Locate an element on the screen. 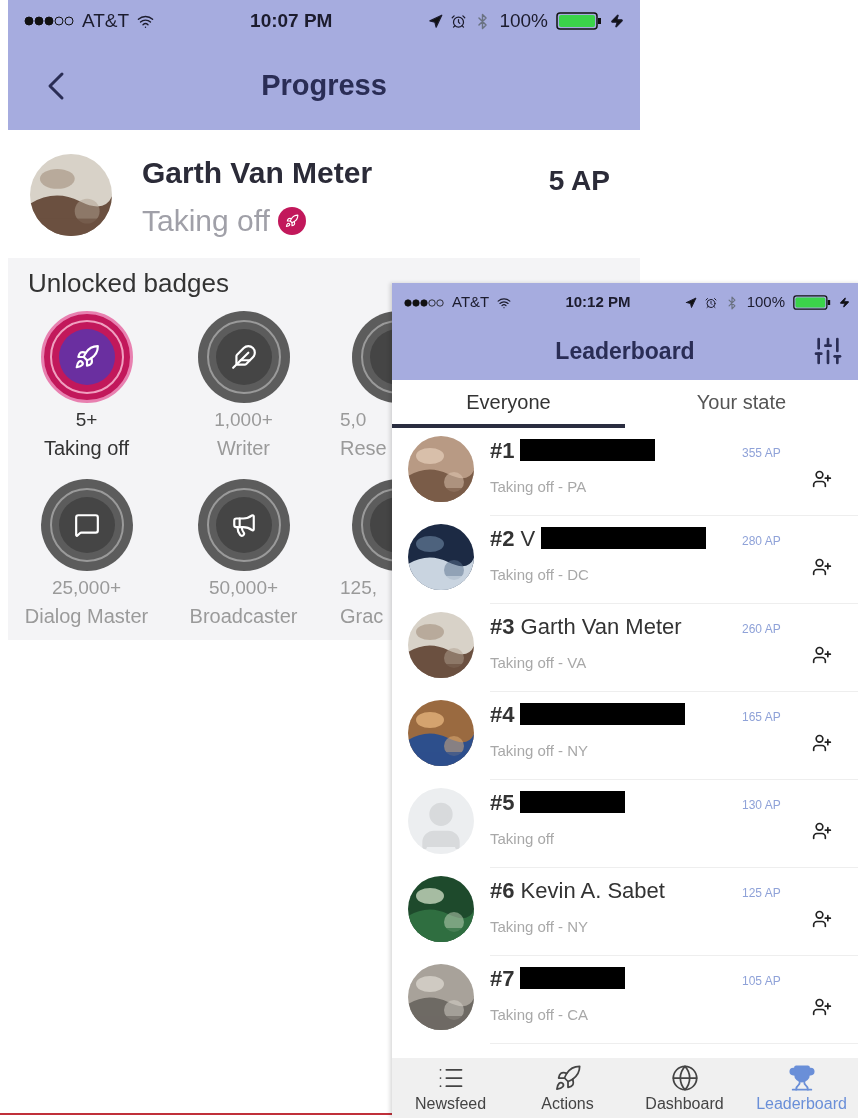  screen-title: Leaderboard is located at coordinates (625, 351).